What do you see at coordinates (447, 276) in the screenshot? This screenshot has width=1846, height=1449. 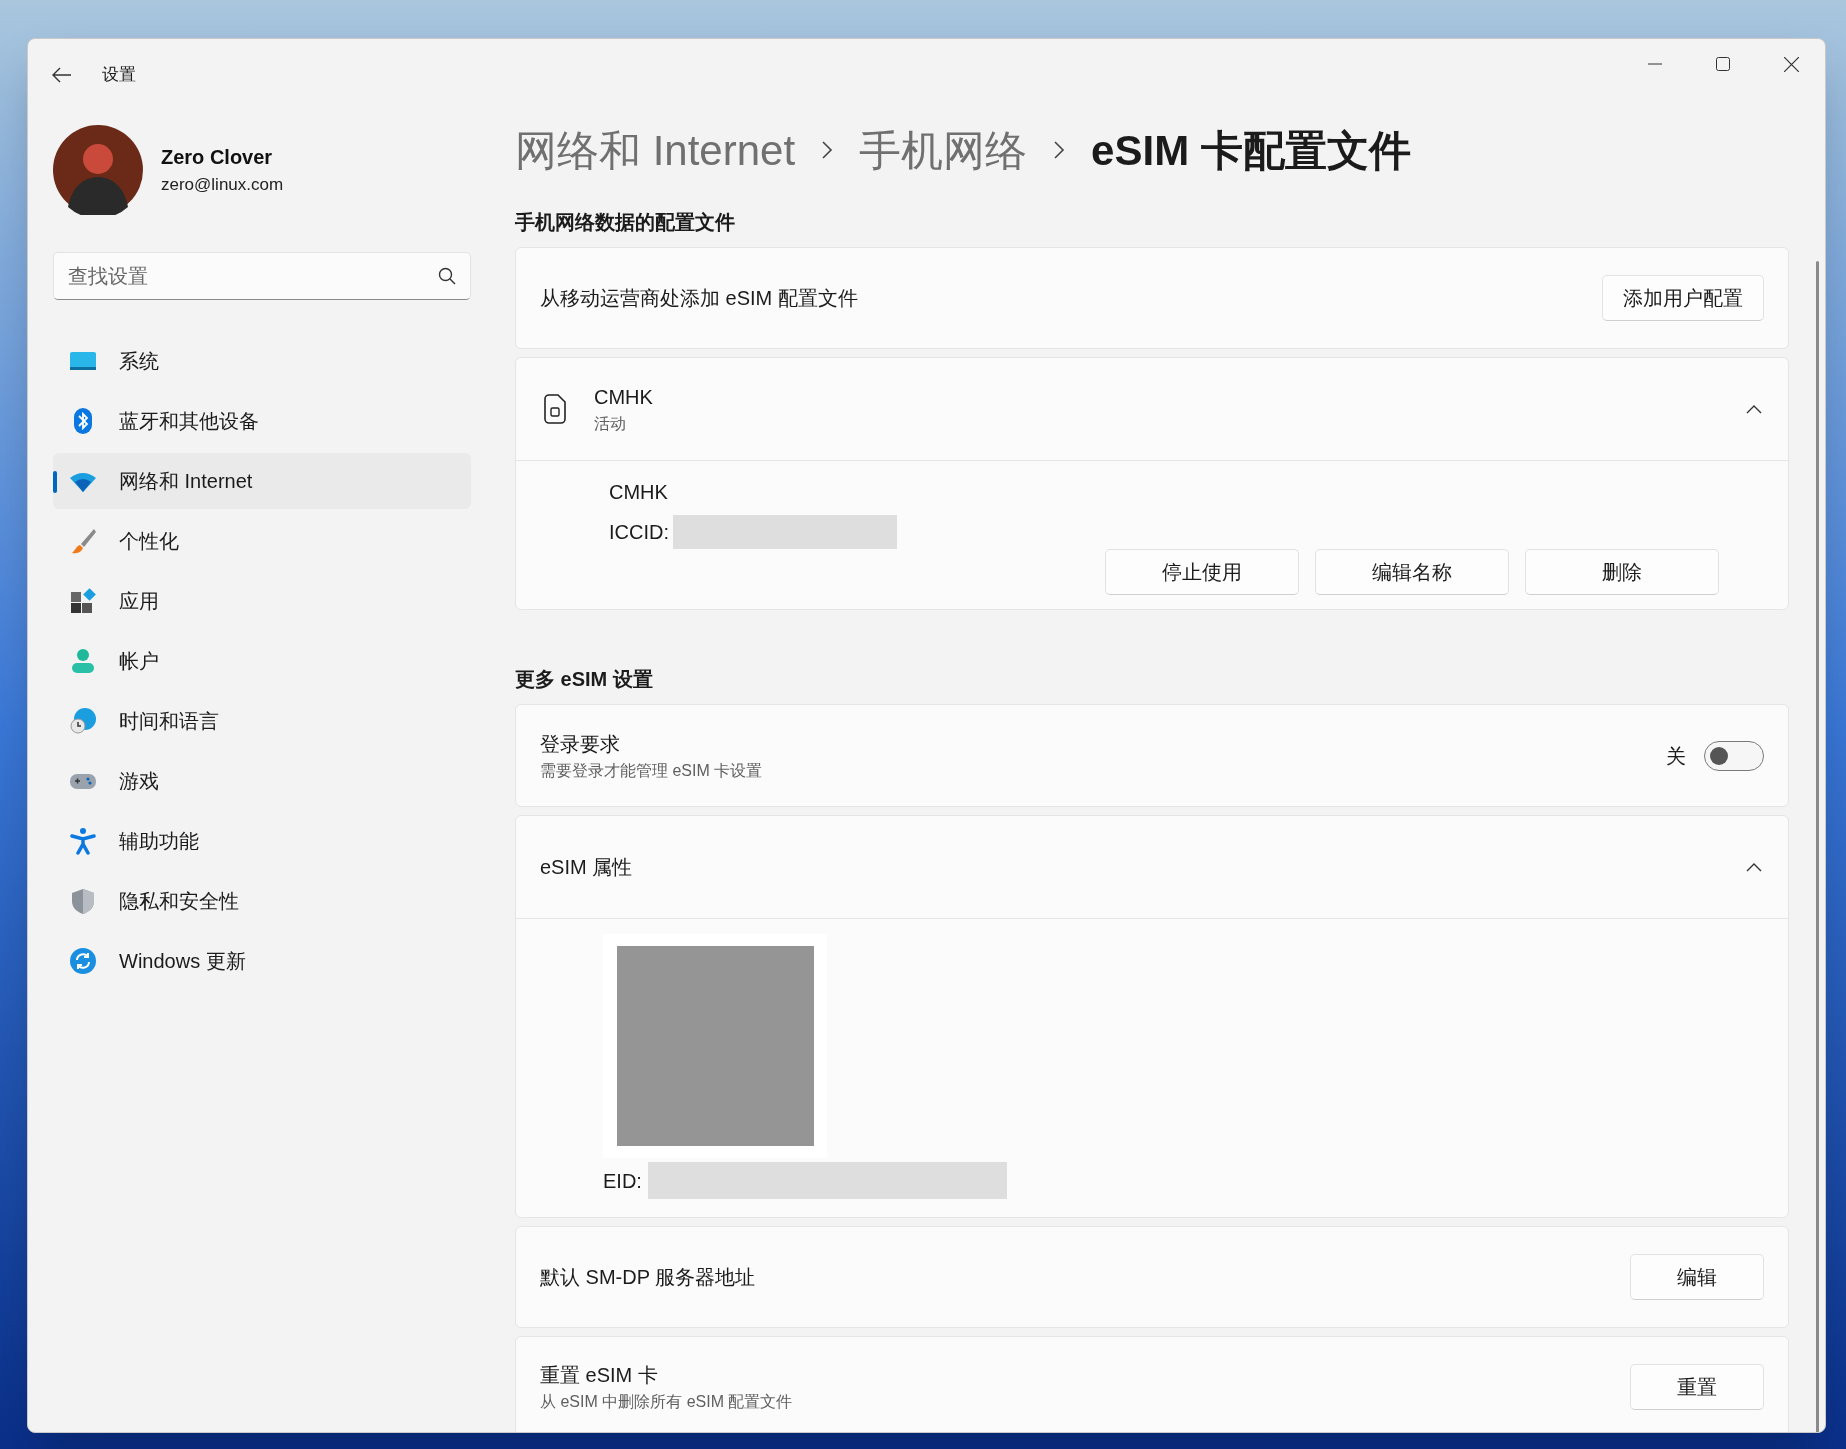 I see `search-icon` at bounding box center [447, 276].